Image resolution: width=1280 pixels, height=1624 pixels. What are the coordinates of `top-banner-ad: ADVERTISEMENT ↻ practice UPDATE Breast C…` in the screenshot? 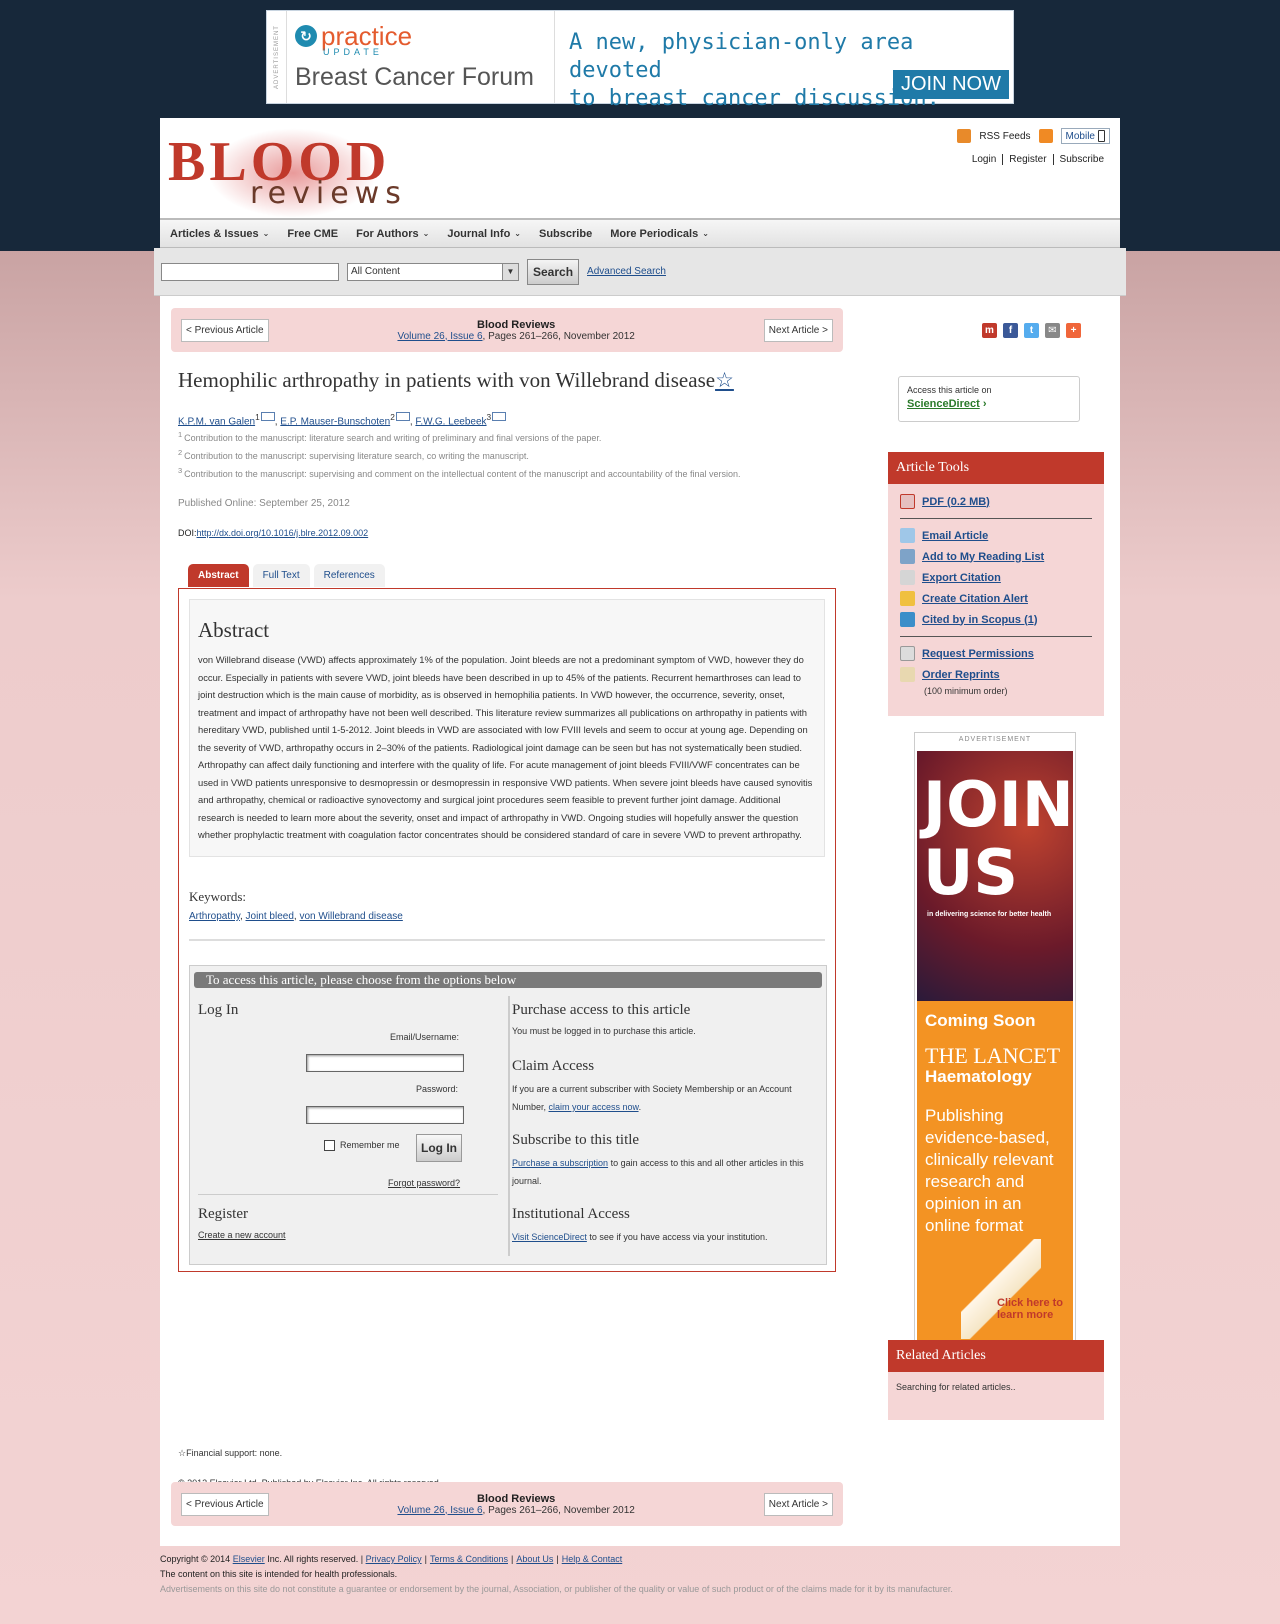 It's located at (640, 60).